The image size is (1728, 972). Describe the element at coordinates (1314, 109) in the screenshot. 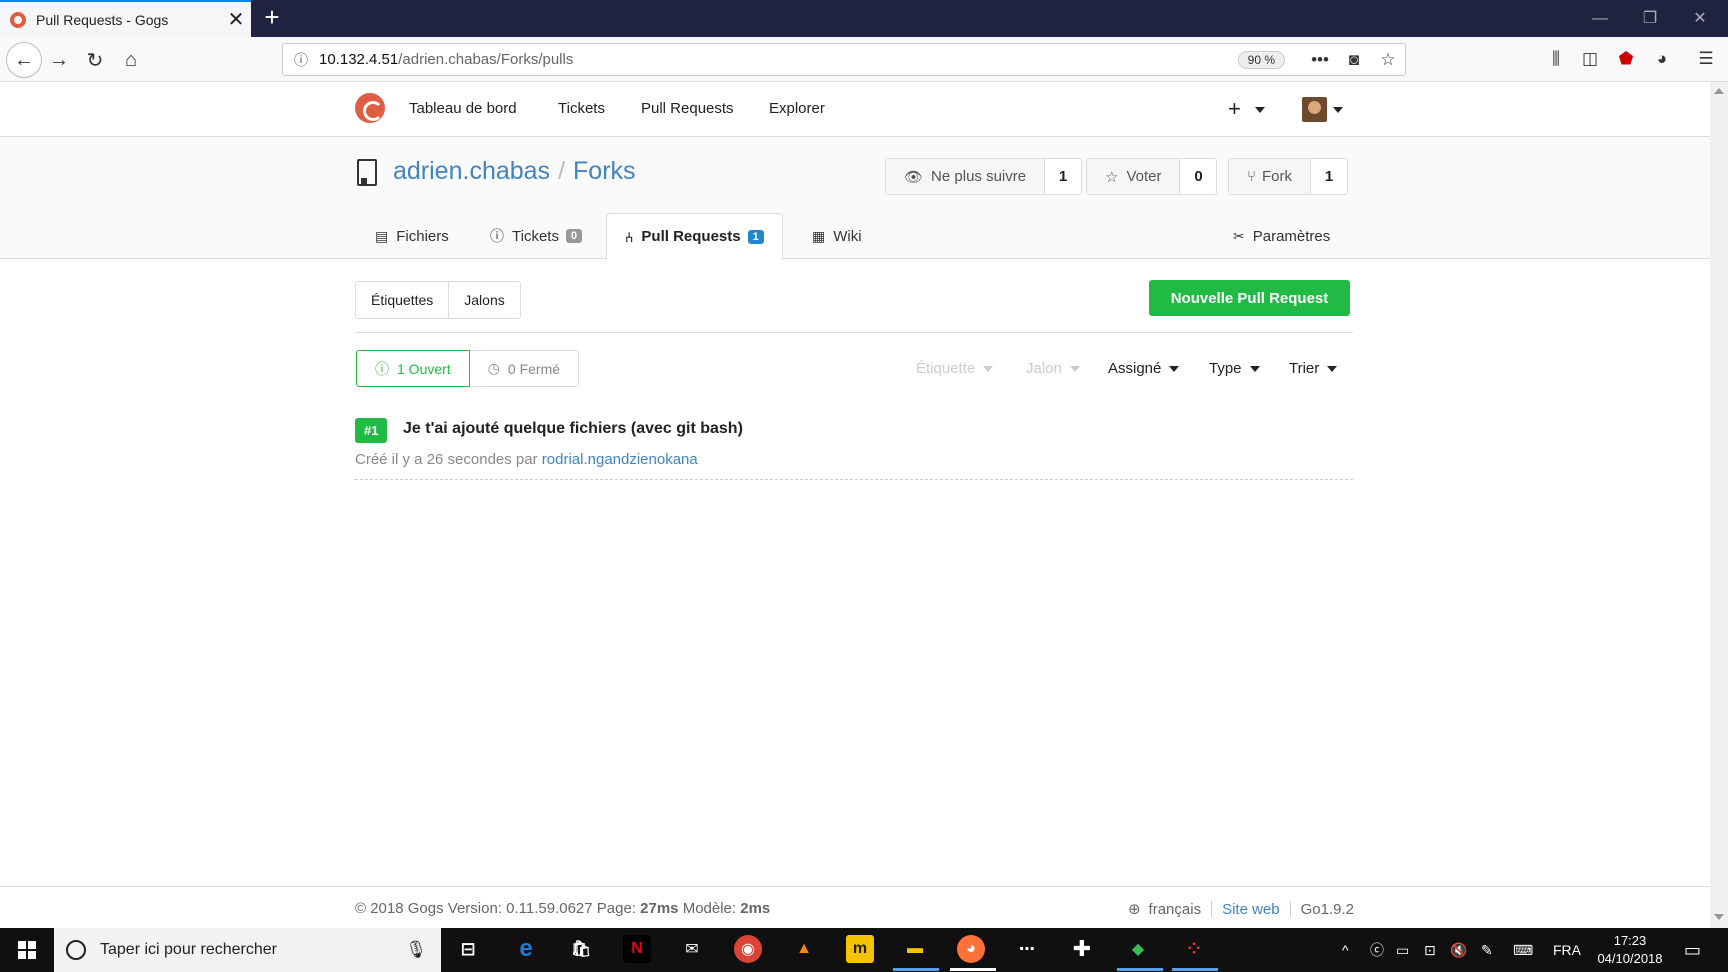

I see `user-avatar` at that location.